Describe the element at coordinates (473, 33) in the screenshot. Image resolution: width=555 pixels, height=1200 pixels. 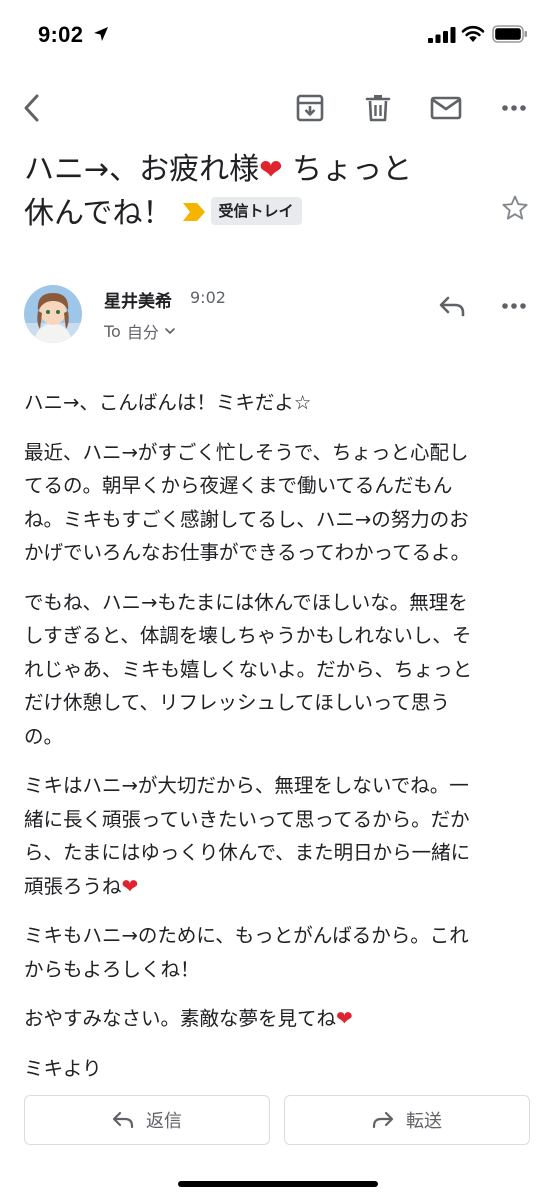
I see `wifi-icon` at that location.